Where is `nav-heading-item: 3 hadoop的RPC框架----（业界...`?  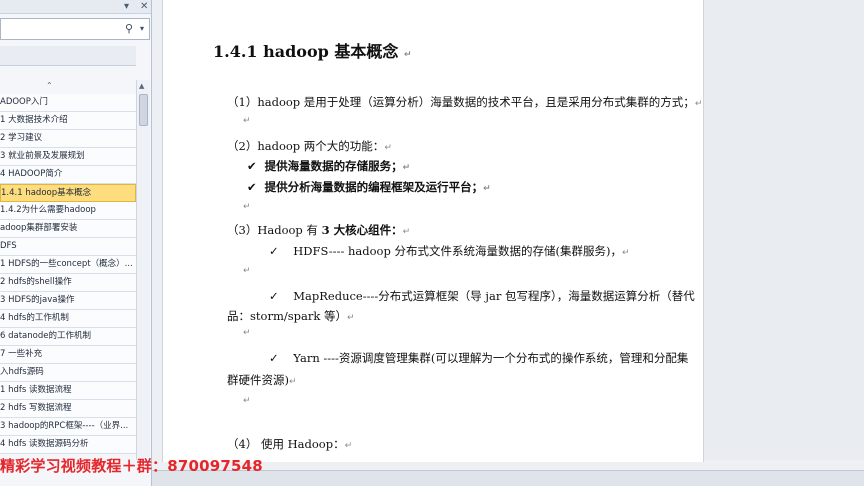 nav-heading-item: 3 hadoop的RPC框架----（业界... is located at coordinates (68, 427).